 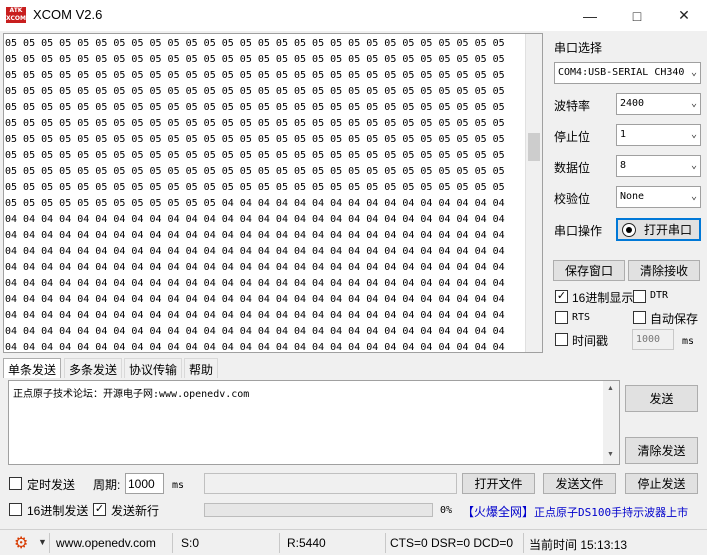 What do you see at coordinates (42, 542) in the screenshot?
I see `chevron-down-icon: ▼` at bounding box center [42, 542].